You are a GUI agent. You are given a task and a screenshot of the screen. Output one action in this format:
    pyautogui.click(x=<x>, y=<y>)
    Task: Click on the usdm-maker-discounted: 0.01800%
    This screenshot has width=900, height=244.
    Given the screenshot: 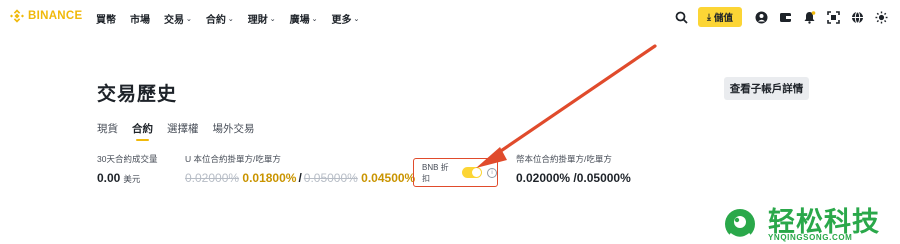 What is the action you would take?
    pyautogui.click(x=269, y=178)
    